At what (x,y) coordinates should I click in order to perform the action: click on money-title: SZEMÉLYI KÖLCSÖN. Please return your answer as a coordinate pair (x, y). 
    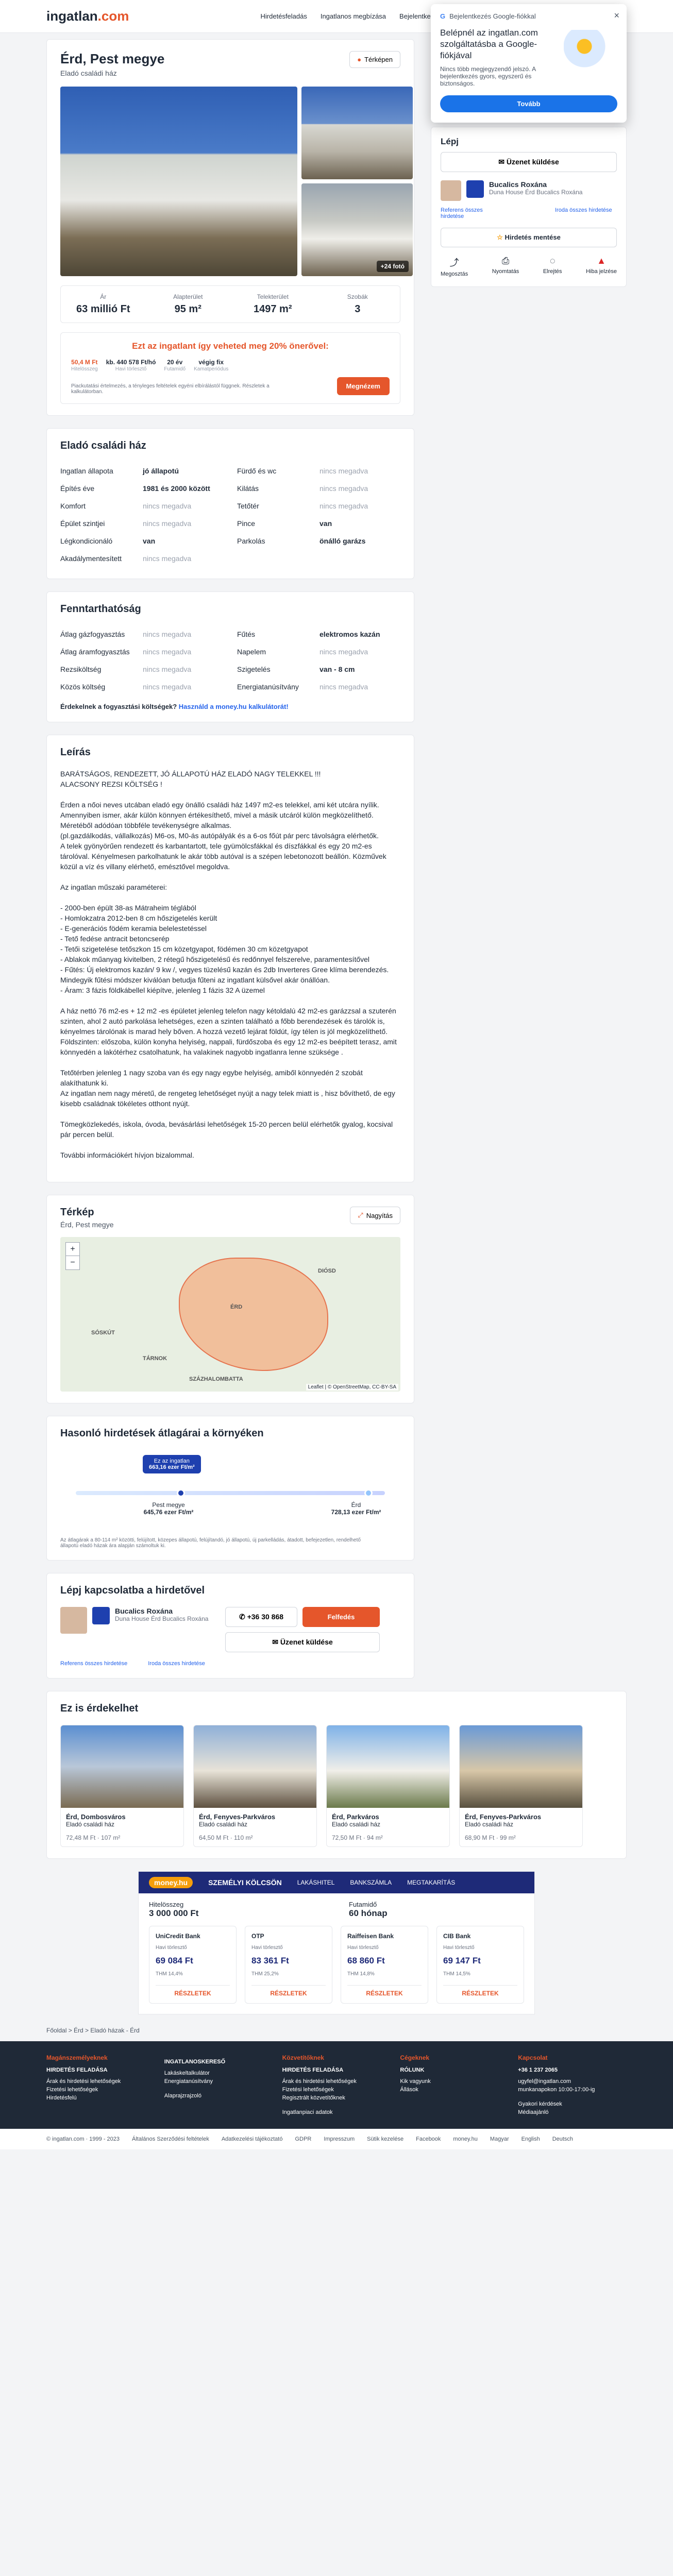
    Looking at the image, I should click on (245, 1882).